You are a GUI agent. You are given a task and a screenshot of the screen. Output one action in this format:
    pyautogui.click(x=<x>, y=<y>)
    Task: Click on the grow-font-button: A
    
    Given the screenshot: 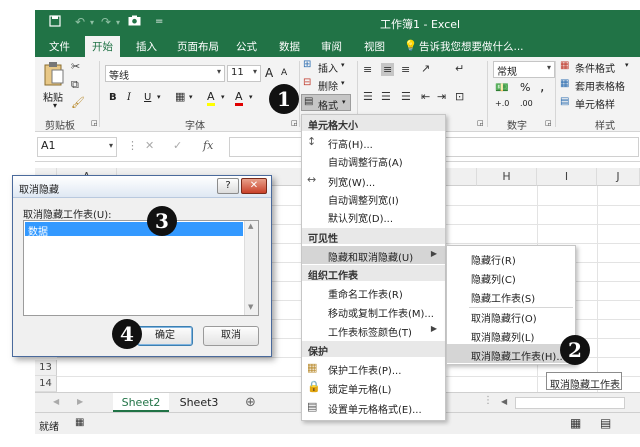 What is the action you would take?
    pyautogui.click(x=269, y=73)
    